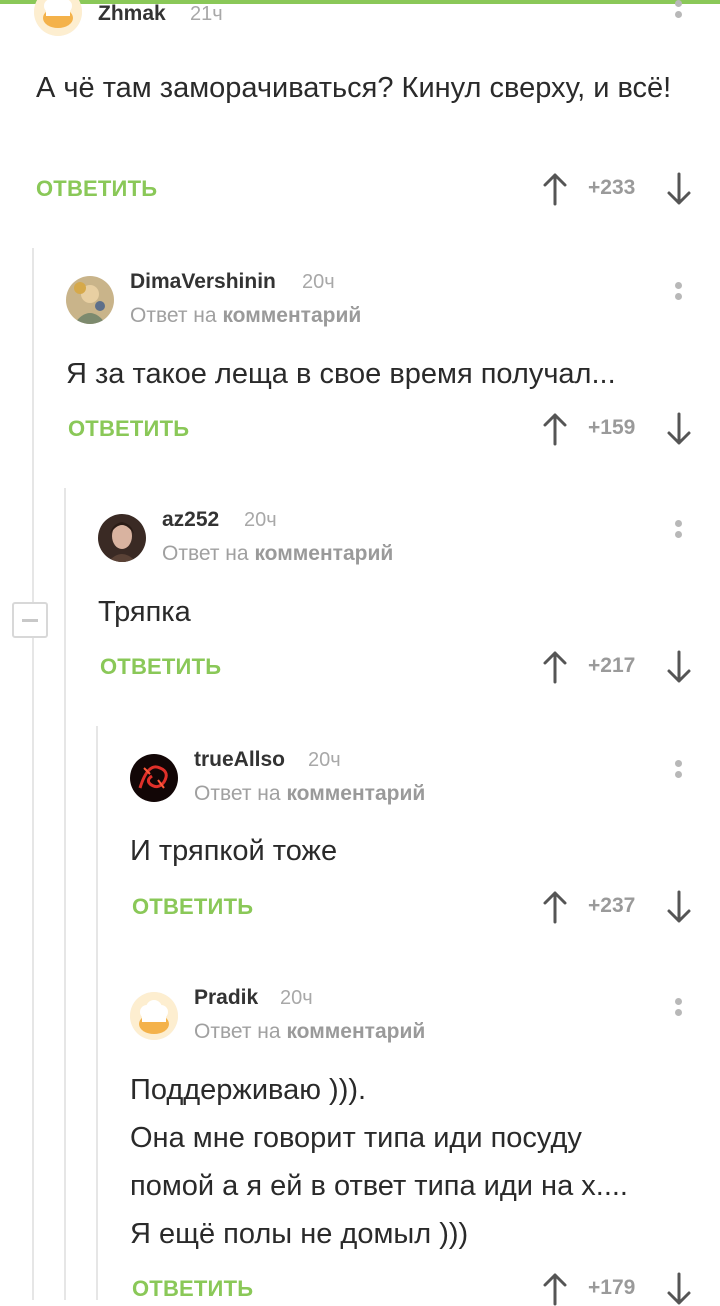 This screenshot has height=1306, width=720. What do you see at coordinates (299, 1234) in the screenshot?
I see `comment-text-line: Я ещё полы не домыл )))` at bounding box center [299, 1234].